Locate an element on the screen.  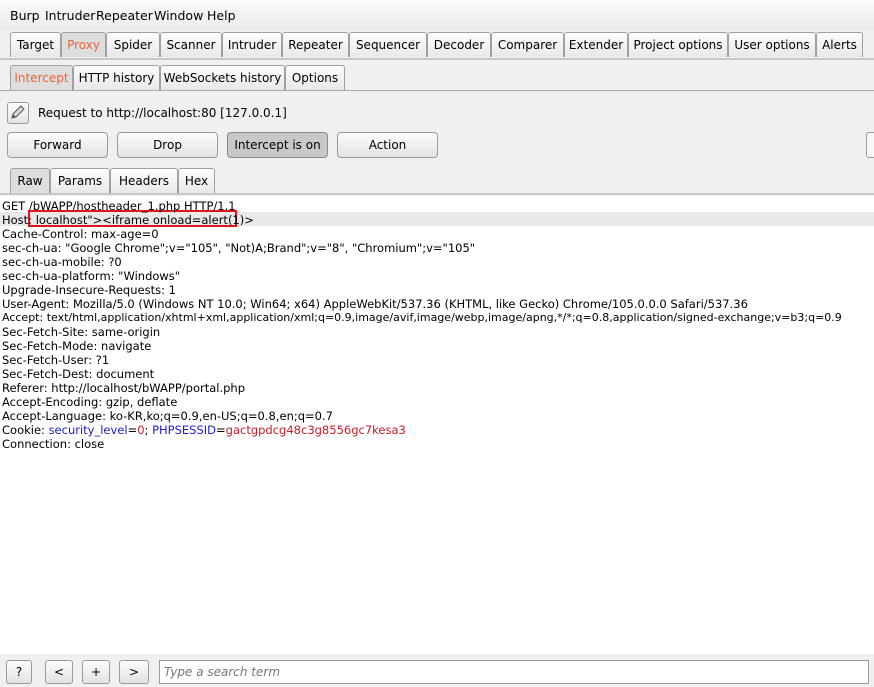
request-line: Cache-Control: max-age=0 is located at coordinates (80, 234).